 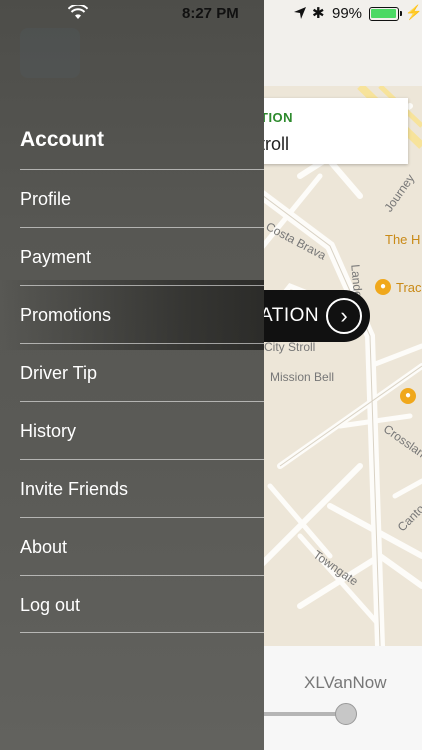 What do you see at coordinates (300, 15) in the screenshot?
I see `location-arrow-icon` at bounding box center [300, 15].